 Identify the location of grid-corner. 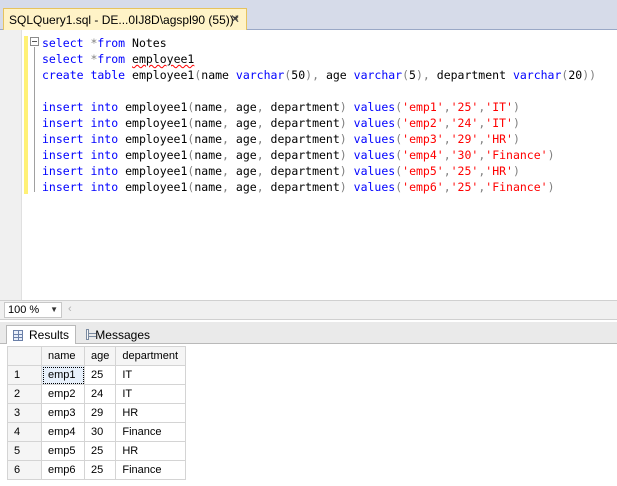
(24, 356).